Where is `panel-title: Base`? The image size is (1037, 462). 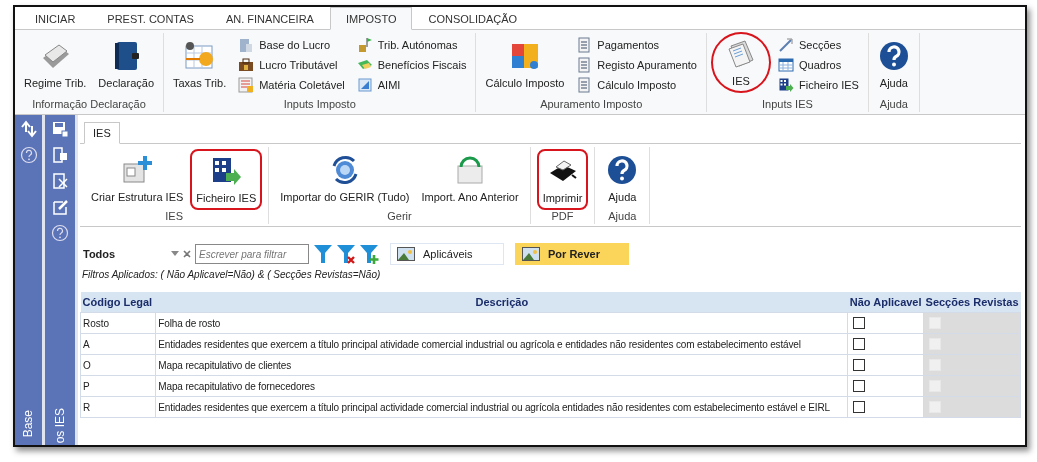 panel-title: Base is located at coordinates (28, 423).